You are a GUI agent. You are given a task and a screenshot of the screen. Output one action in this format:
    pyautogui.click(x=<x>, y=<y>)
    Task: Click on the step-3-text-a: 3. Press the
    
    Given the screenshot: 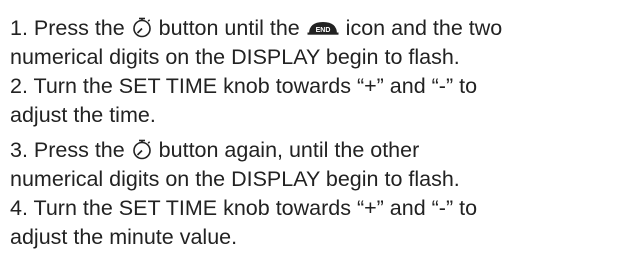 What is the action you would take?
    pyautogui.click(x=70, y=150)
    